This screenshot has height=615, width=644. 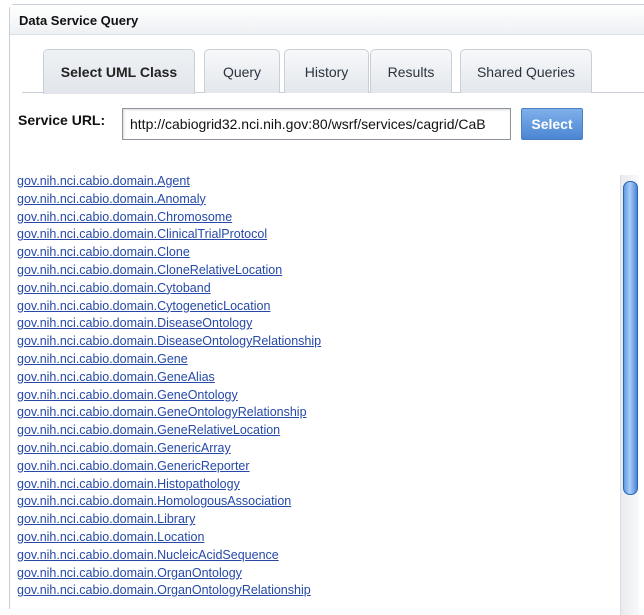 What do you see at coordinates (630, 338) in the screenshot?
I see `scrollbar-thumb` at bounding box center [630, 338].